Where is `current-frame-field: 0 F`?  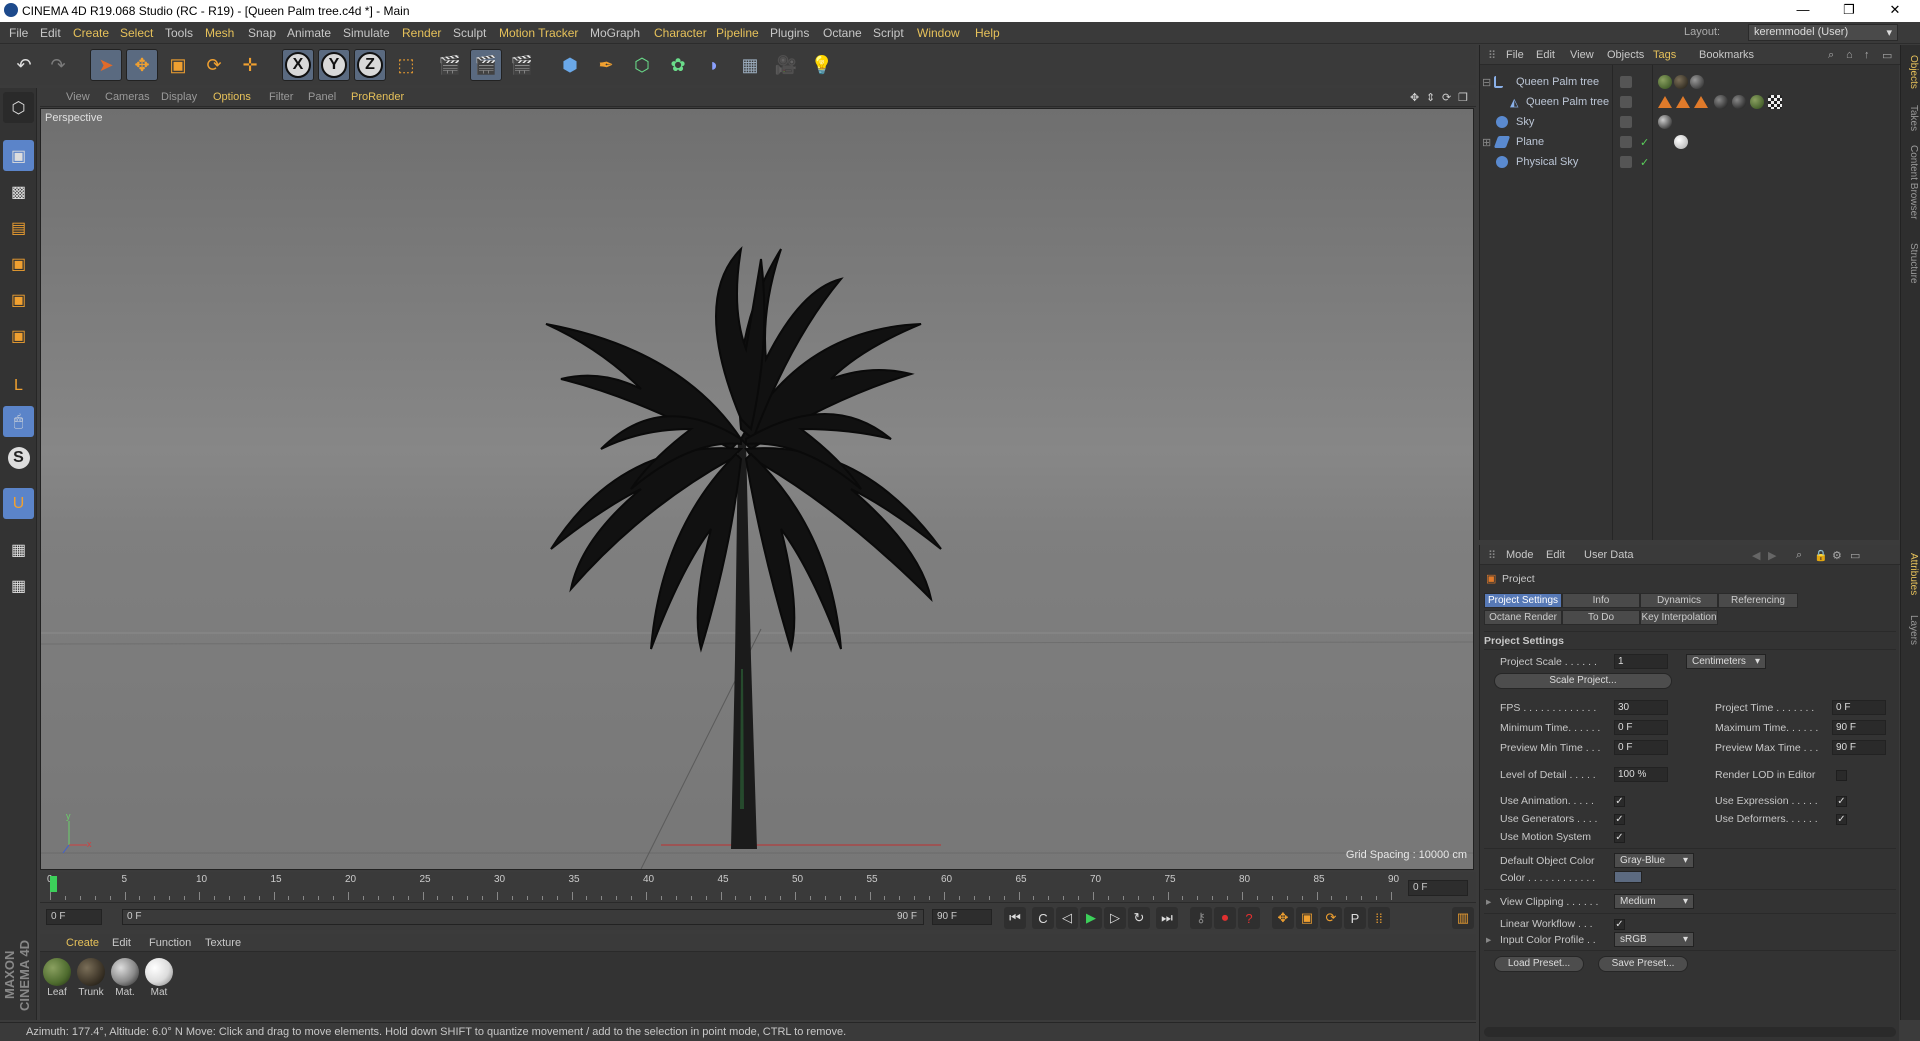
current-frame-field: 0 F is located at coordinates (1438, 888).